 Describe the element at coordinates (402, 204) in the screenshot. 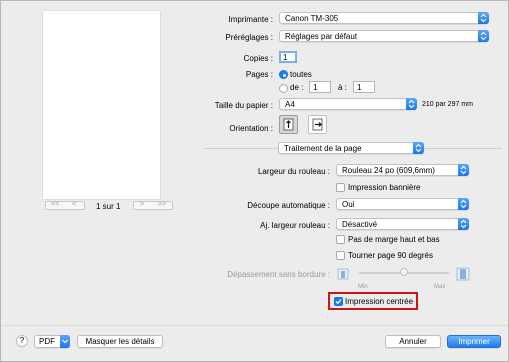

I see `auto-cut-select: Oui` at that location.